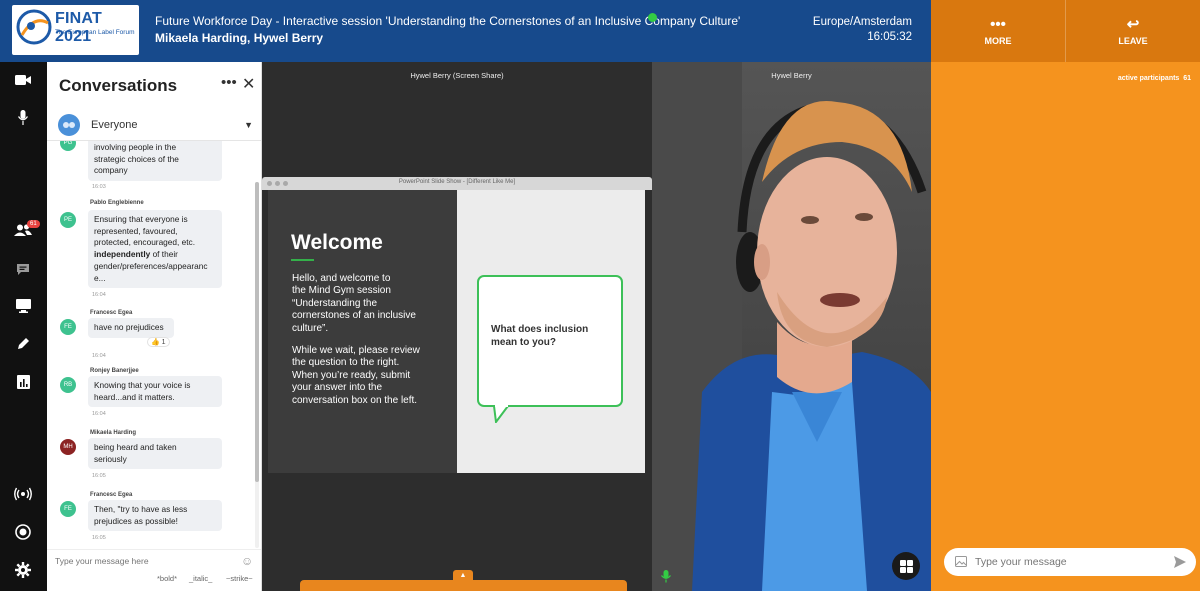 The width and height of the screenshot is (1200, 591). What do you see at coordinates (457, 75) in the screenshot?
I see `screen-share-label: Hywel Berry (Screen Share)` at bounding box center [457, 75].